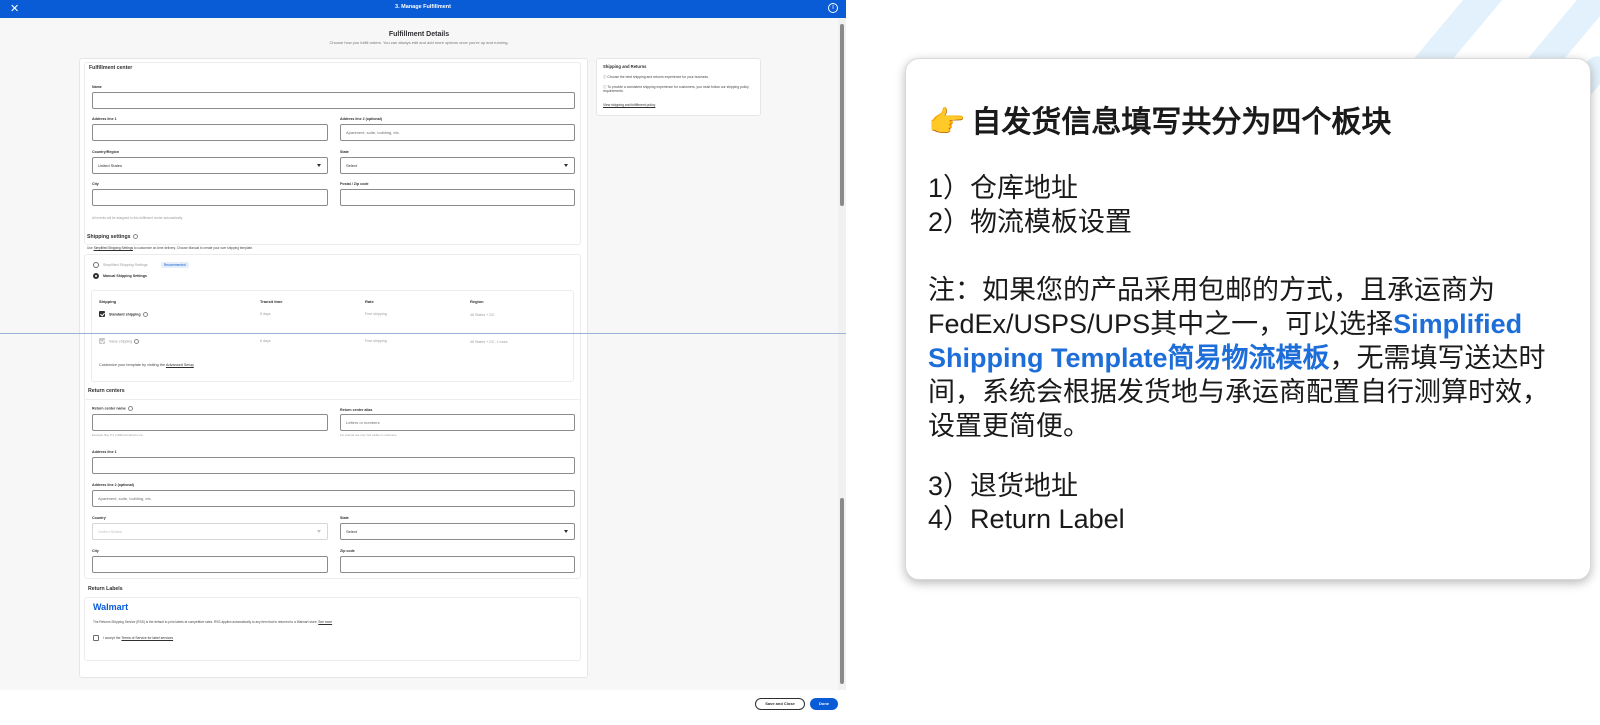  What do you see at coordinates (265, 341) in the screenshot?
I see `value-shipping-transit: 6 days` at bounding box center [265, 341].